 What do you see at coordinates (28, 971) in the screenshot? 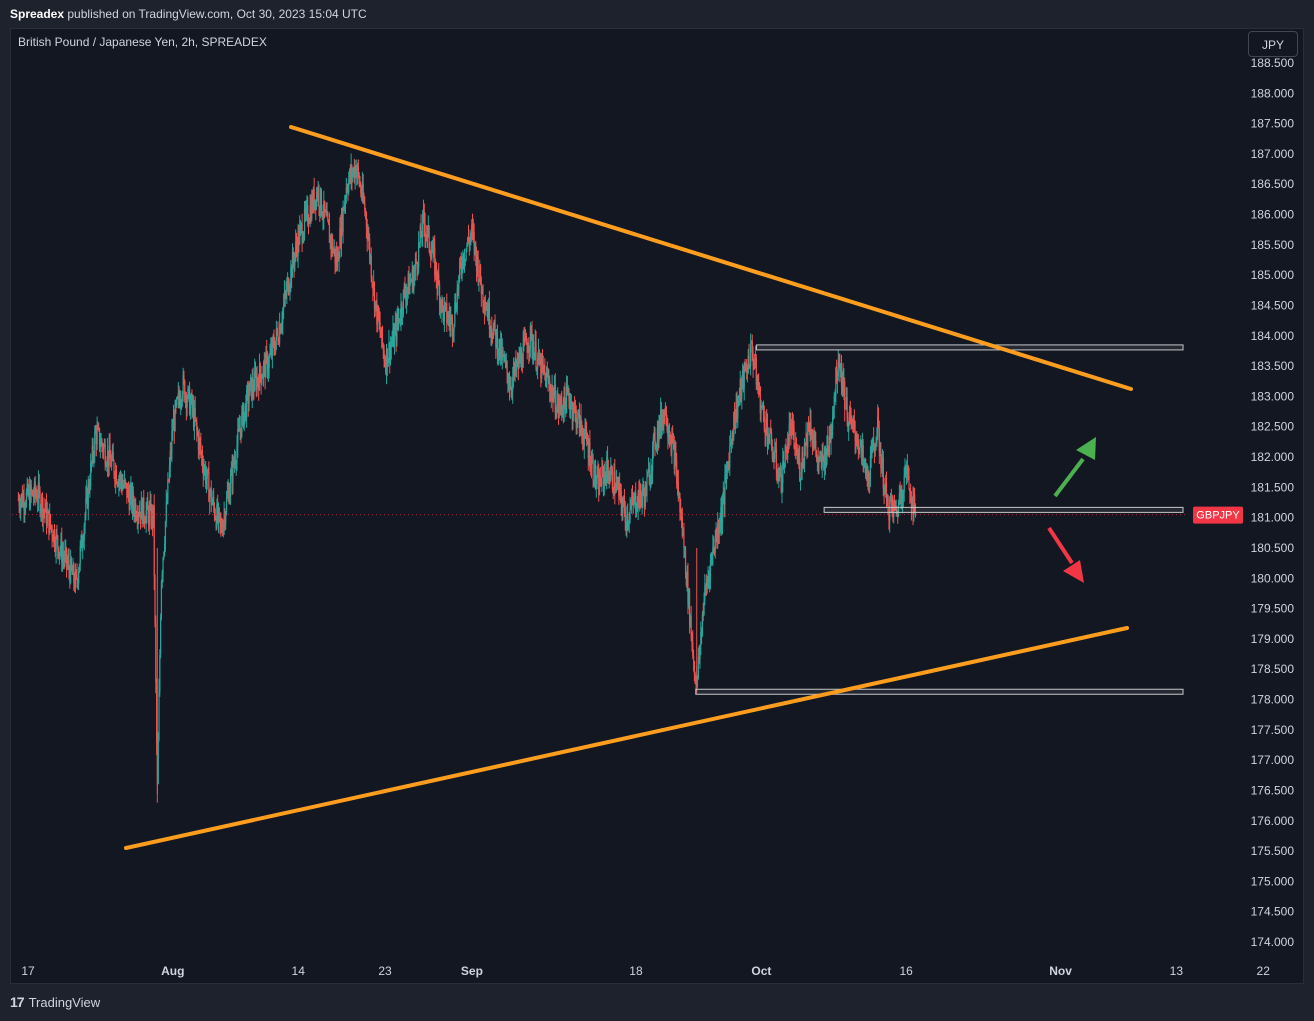
I see `x-tick-label: 17` at bounding box center [28, 971].